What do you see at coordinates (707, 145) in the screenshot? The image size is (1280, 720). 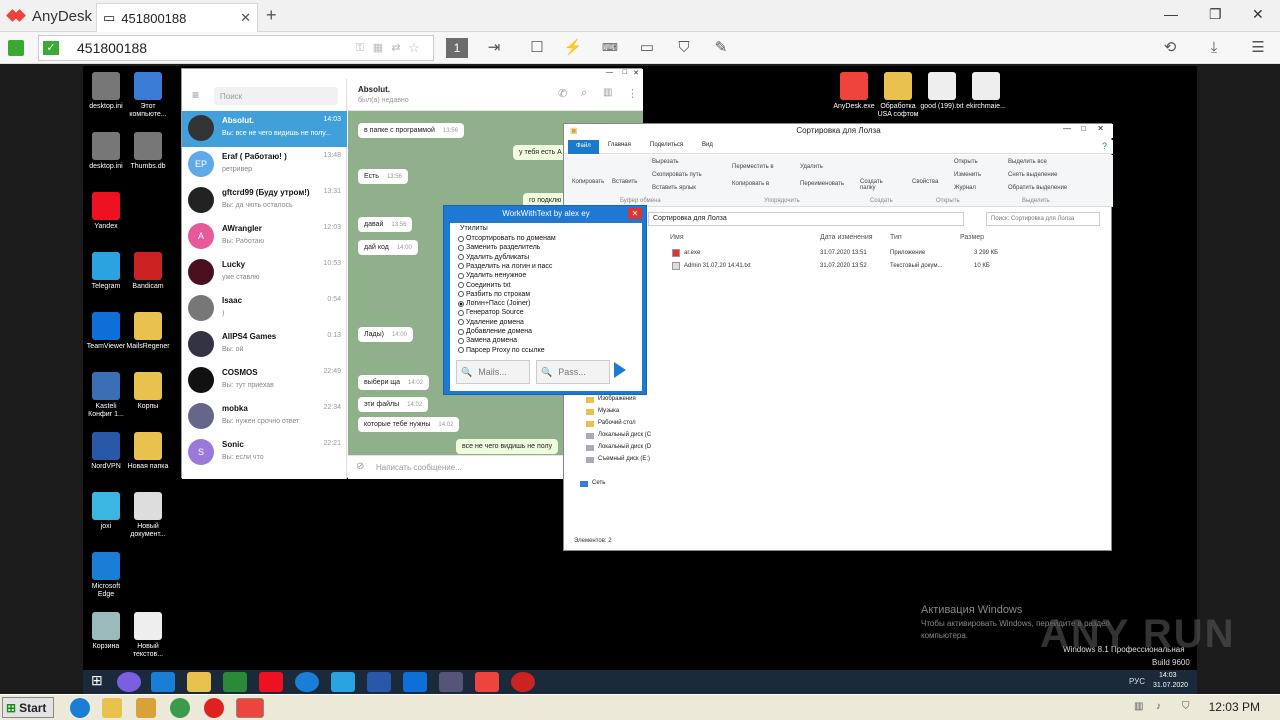 I see `tab-view: Вид` at bounding box center [707, 145].